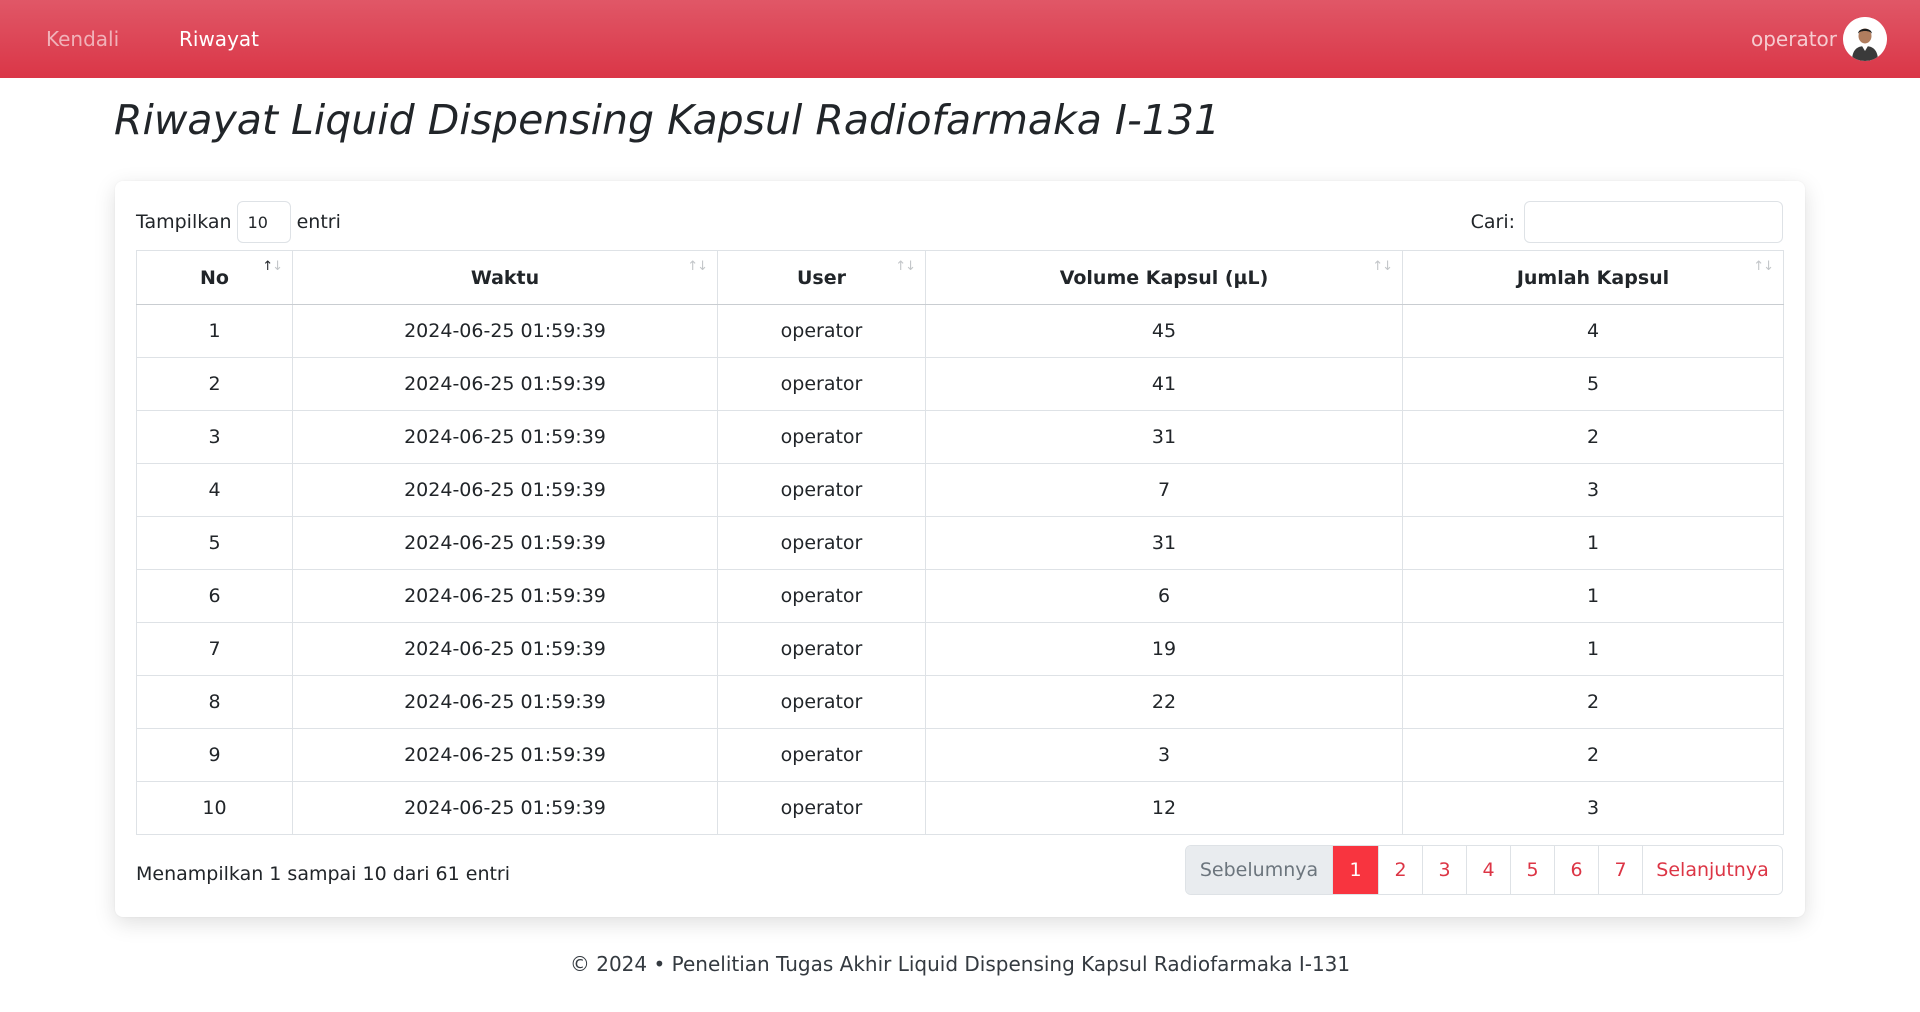 Image resolution: width=1920 pixels, height=1012 pixels. I want to click on table-row: 1 2024-06-25 01:59:39 operator 45 4, so click(960, 331).